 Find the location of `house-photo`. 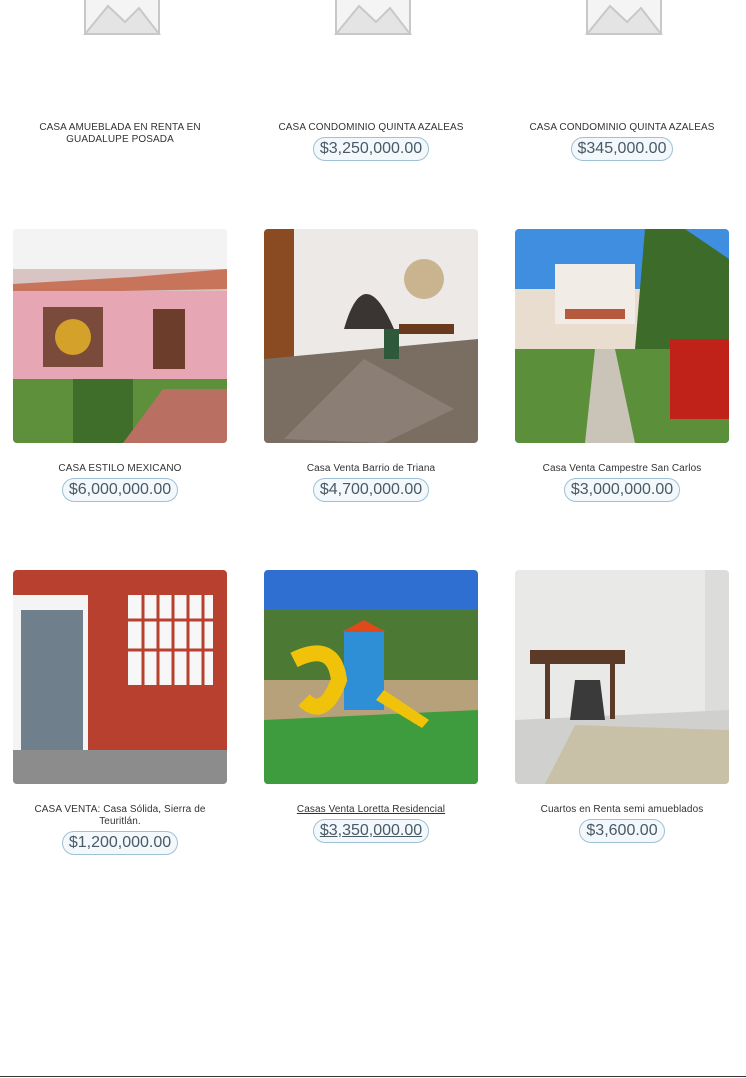

house-photo is located at coordinates (120, 336).